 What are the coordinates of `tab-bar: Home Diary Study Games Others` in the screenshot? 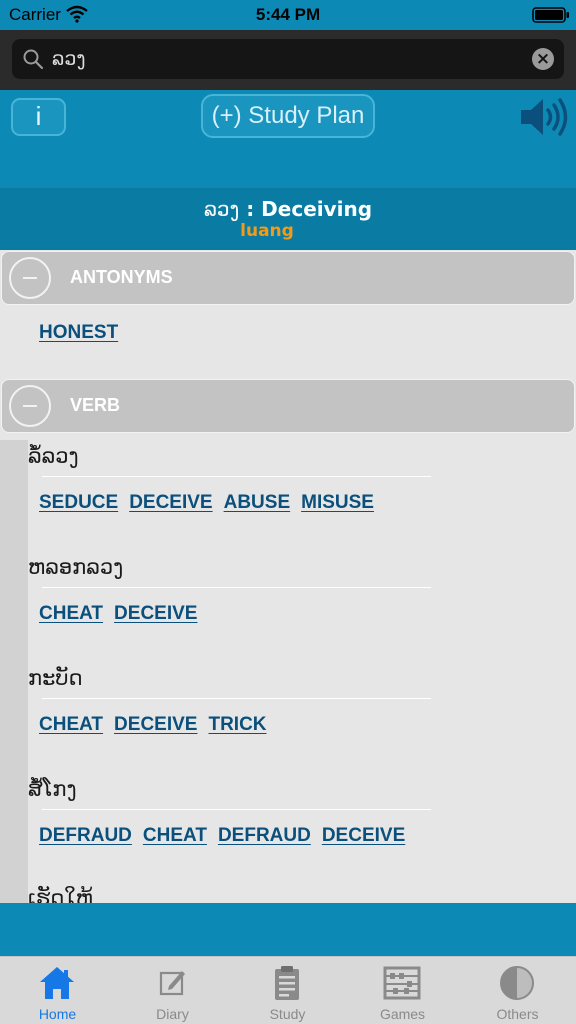 It's located at (288, 990).